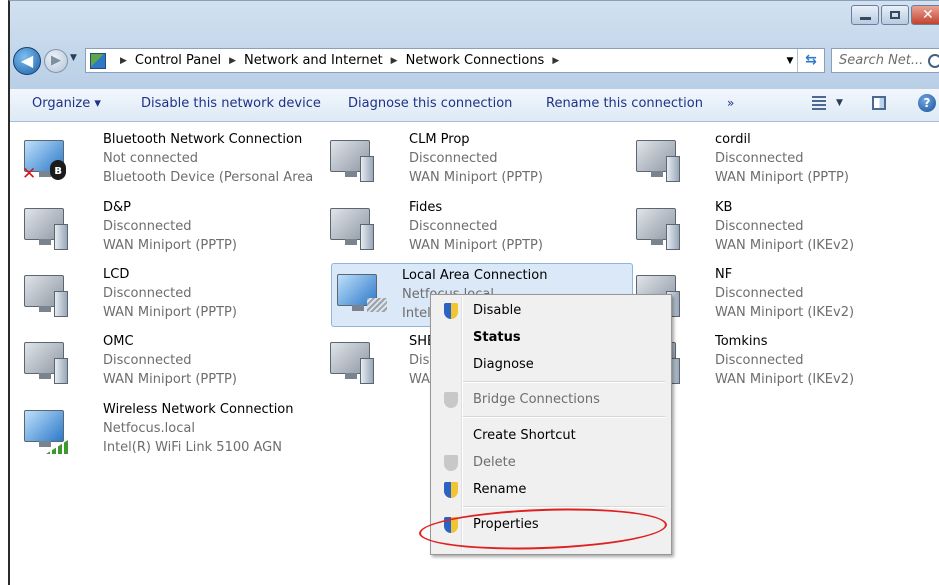  Describe the element at coordinates (865, 18) in the screenshot. I see `minimize-icon` at that location.